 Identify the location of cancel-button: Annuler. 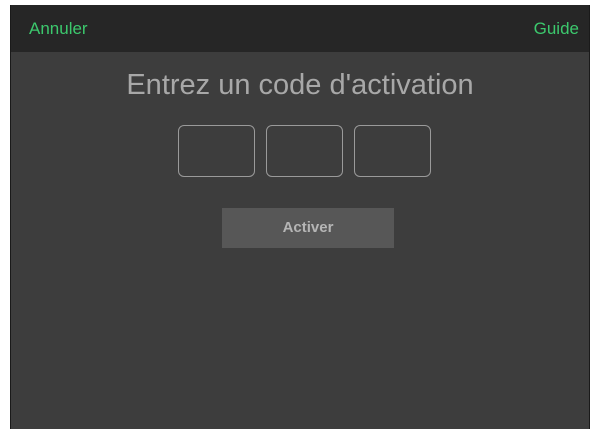
(58, 29).